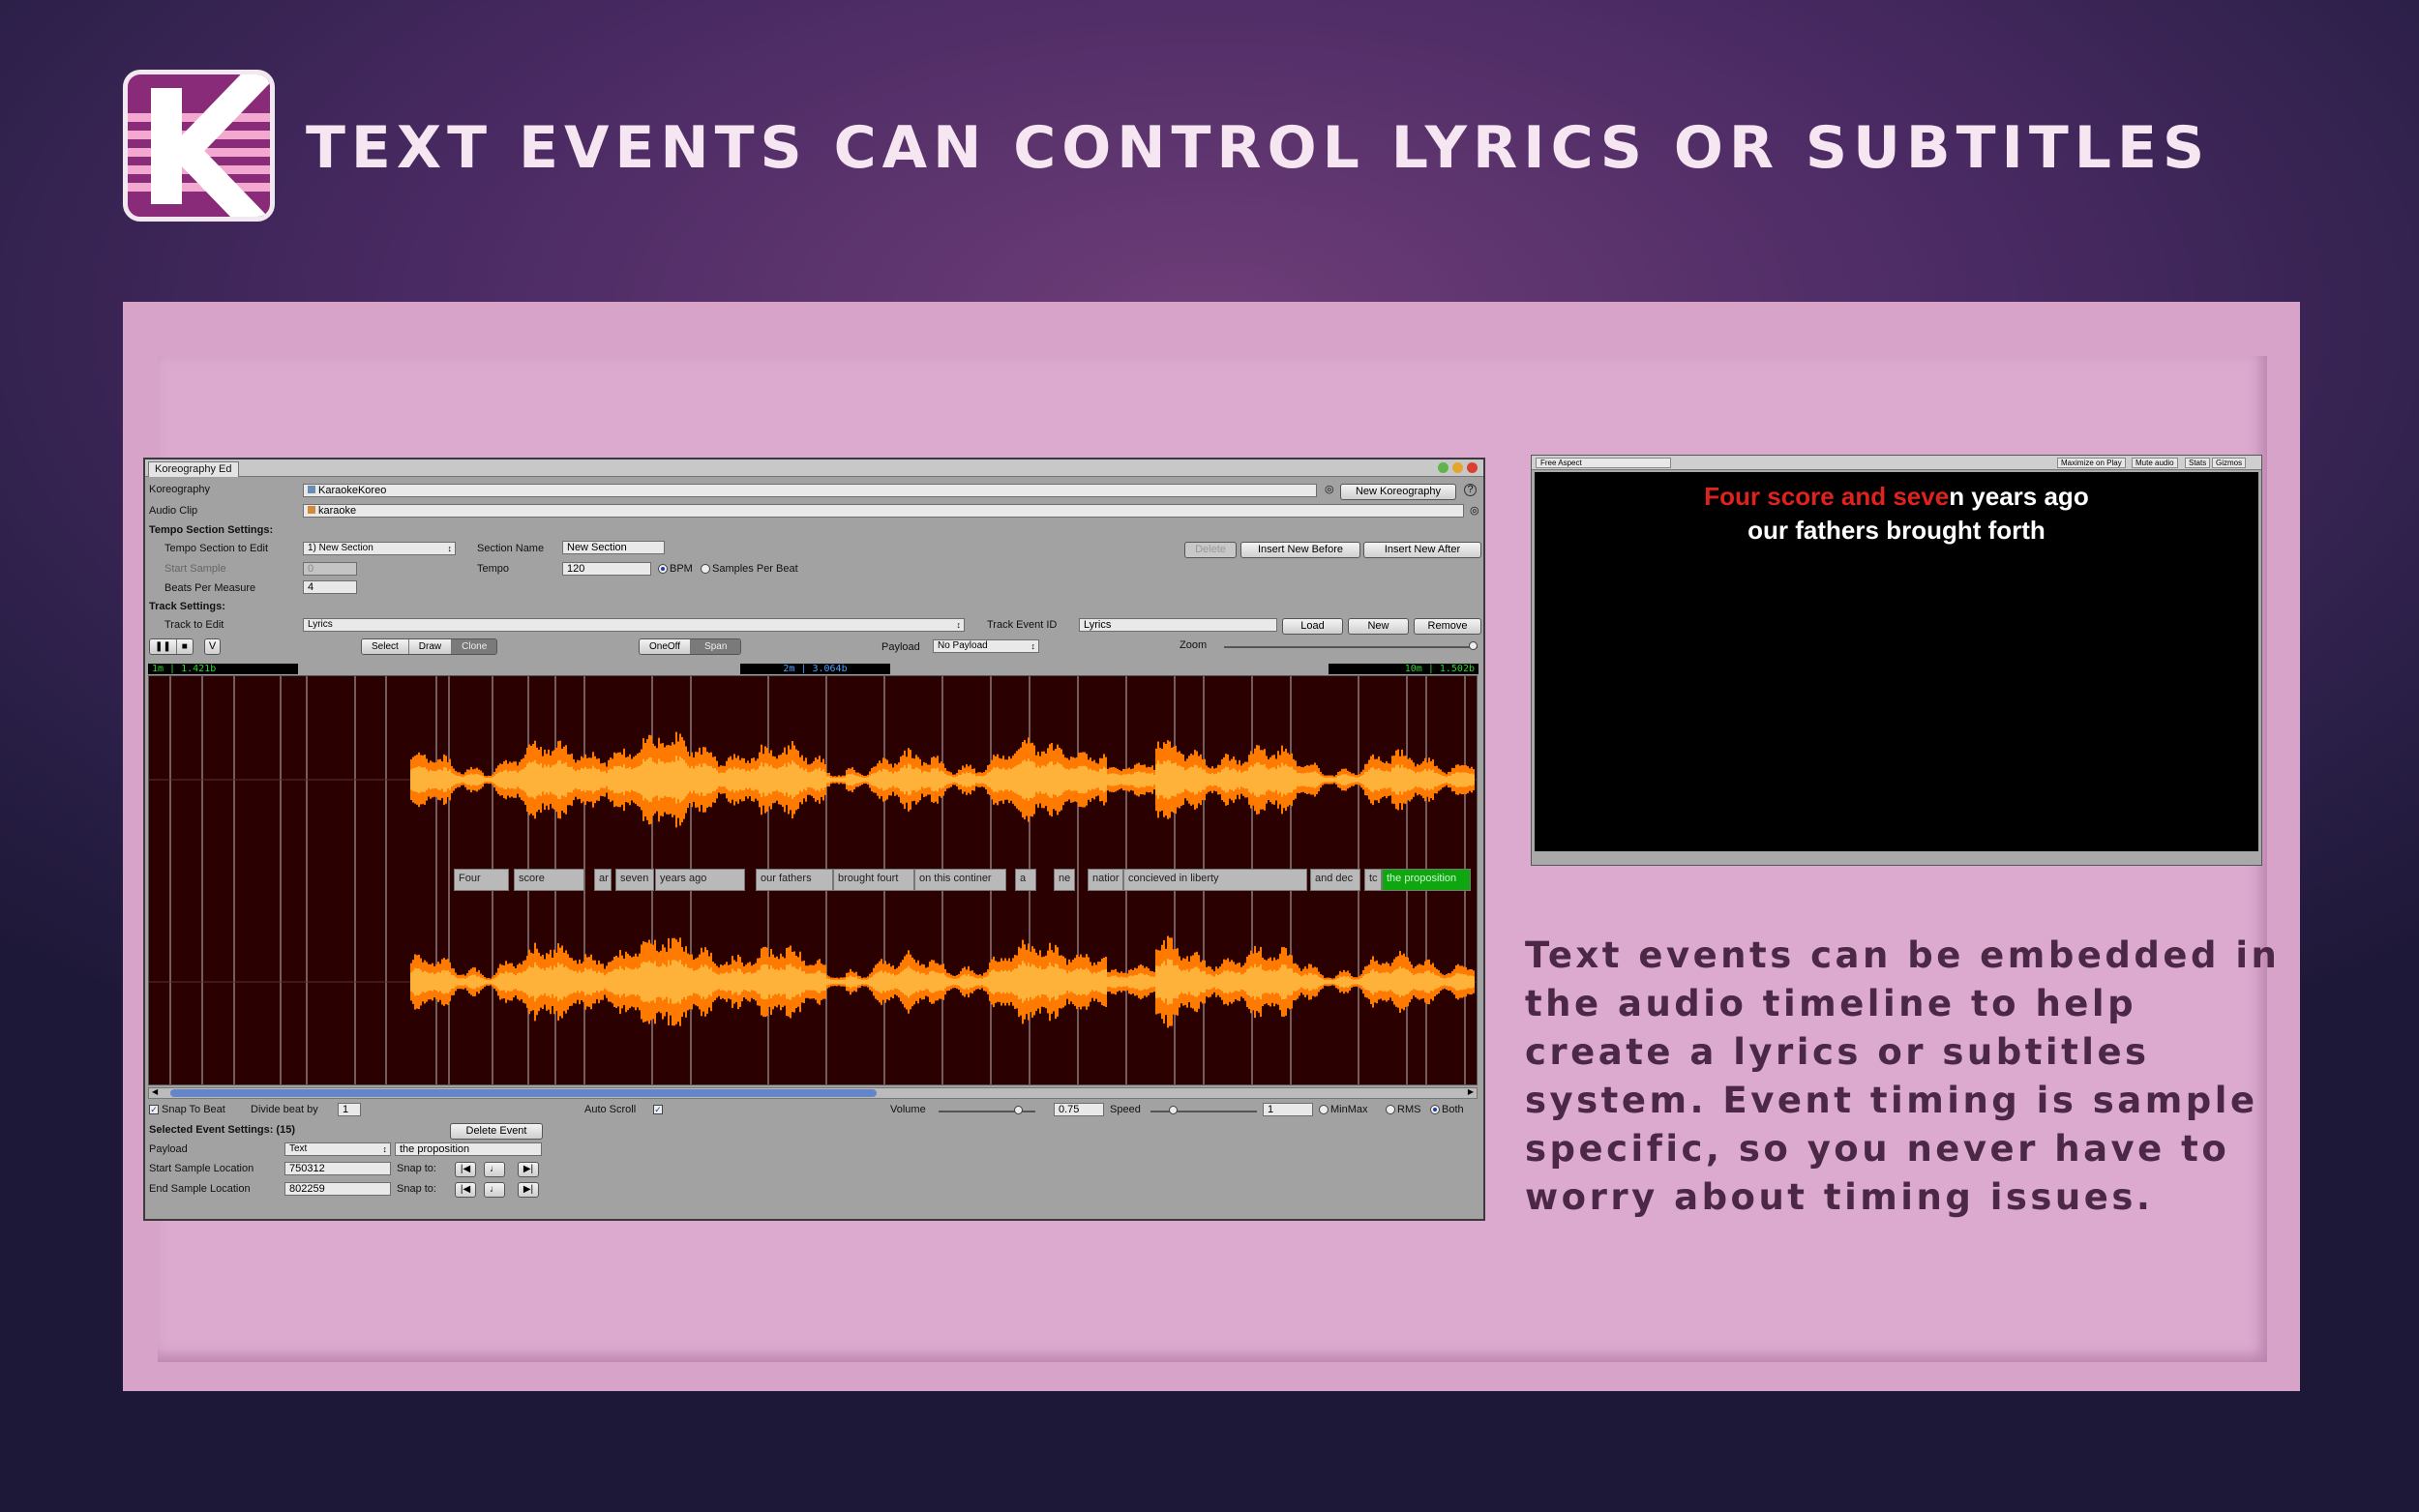 The width and height of the screenshot is (2419, 1512). What do you see at coordinates (223, 669) in the screenshot?
I see `time-left-readout: 1m | 1.421b` at bounding box center [223, 669].